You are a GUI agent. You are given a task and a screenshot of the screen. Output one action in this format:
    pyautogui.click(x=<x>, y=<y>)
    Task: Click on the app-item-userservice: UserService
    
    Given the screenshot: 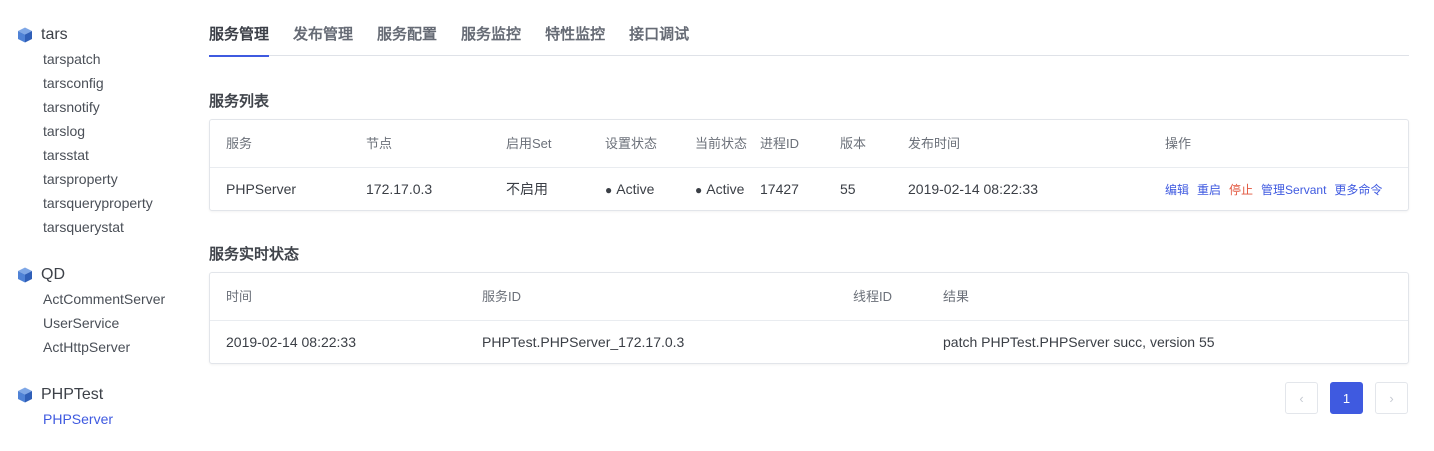 What is the action you would take?
    pyautogui.click(x=95, y=323)
    